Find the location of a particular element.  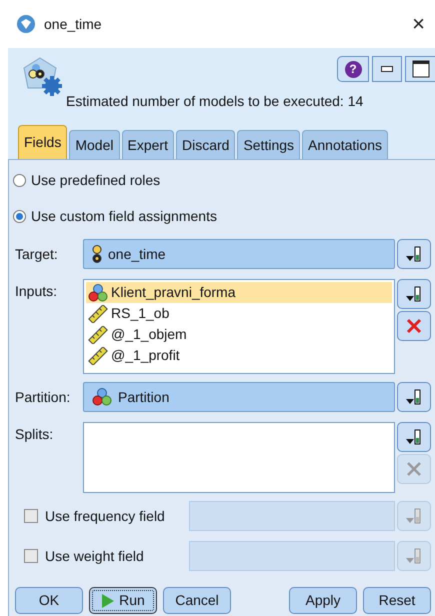

maximize-icon is located at coordinates (421, 69).